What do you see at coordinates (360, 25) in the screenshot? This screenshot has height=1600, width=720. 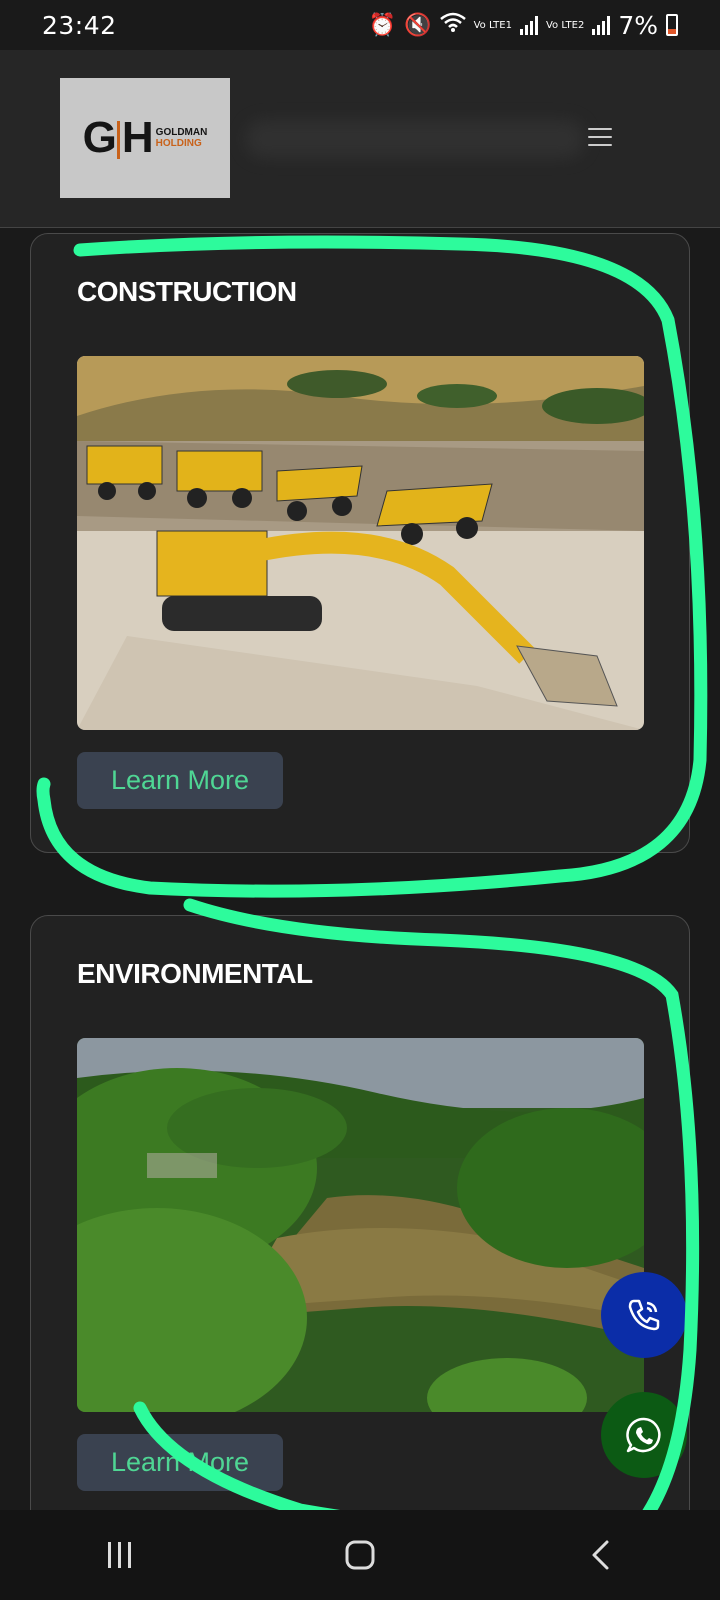 I see `status-bar: 23:42 ⏰ 🔇 Vo LTE1 Vo LTE2 7%` at bounding box center [360, 25].